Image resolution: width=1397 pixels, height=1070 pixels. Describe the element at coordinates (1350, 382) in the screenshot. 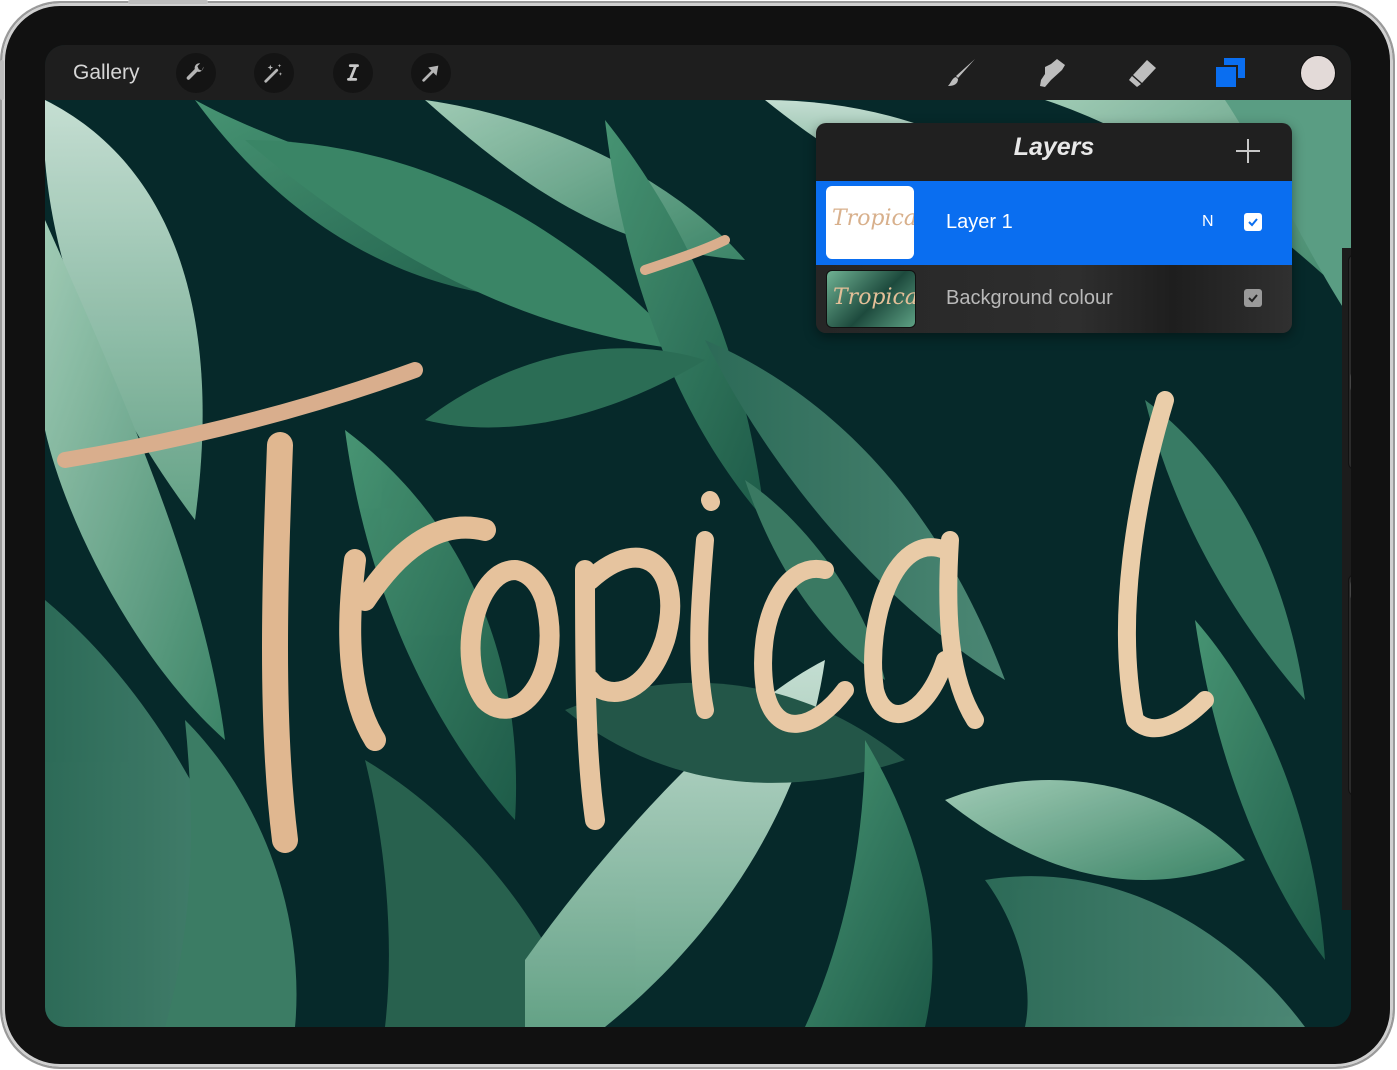

I see `brush-size-handle` at that location.